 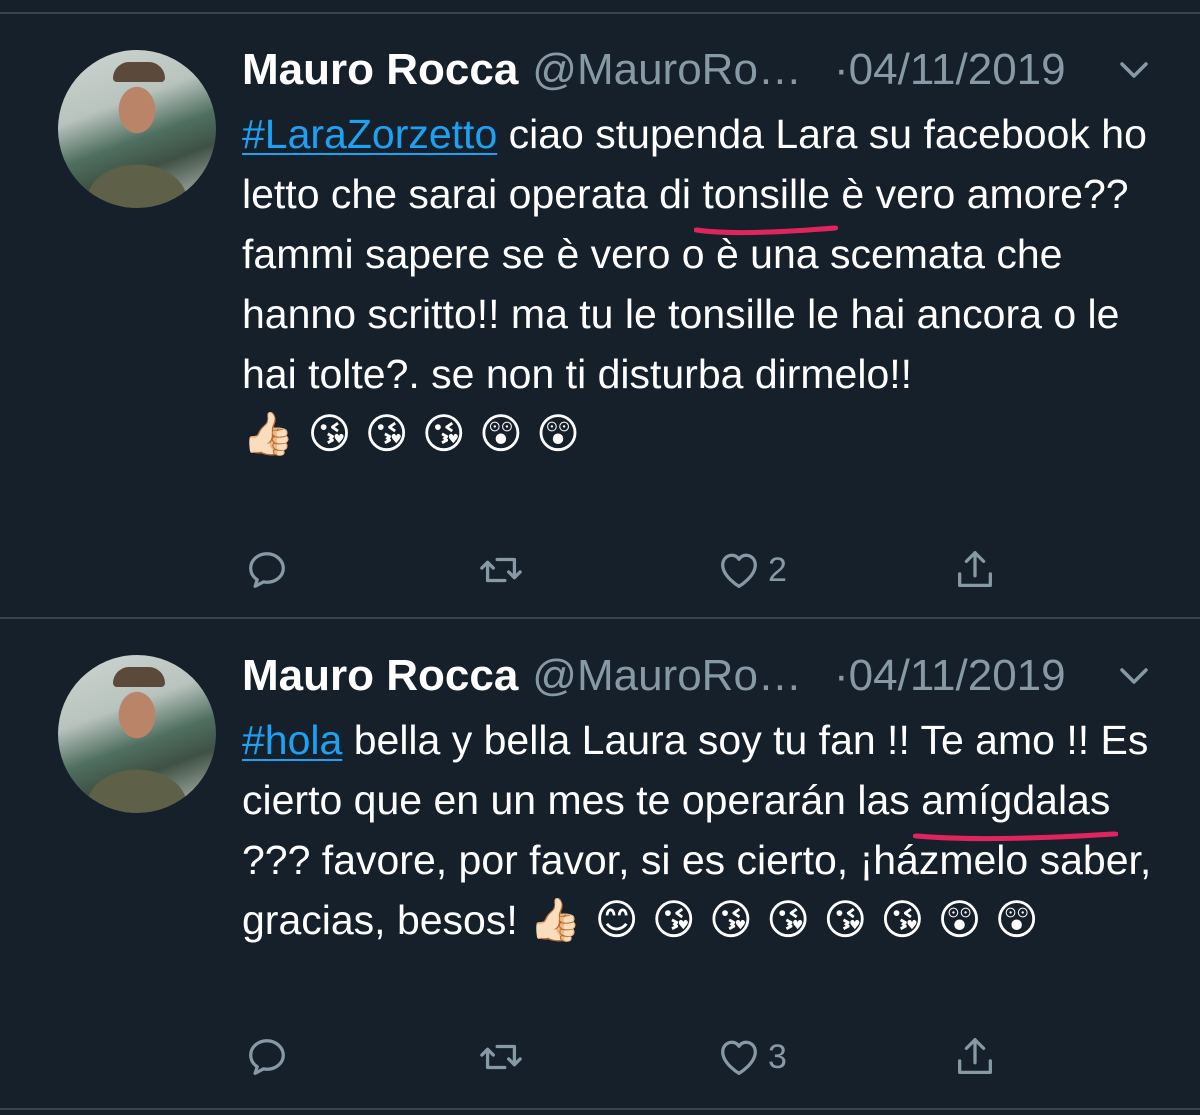 What do you see at coordinates (1016, 806) in the screenshot?
I see `highlighted-word: amígdalas` at bounding box center [1016, 806].